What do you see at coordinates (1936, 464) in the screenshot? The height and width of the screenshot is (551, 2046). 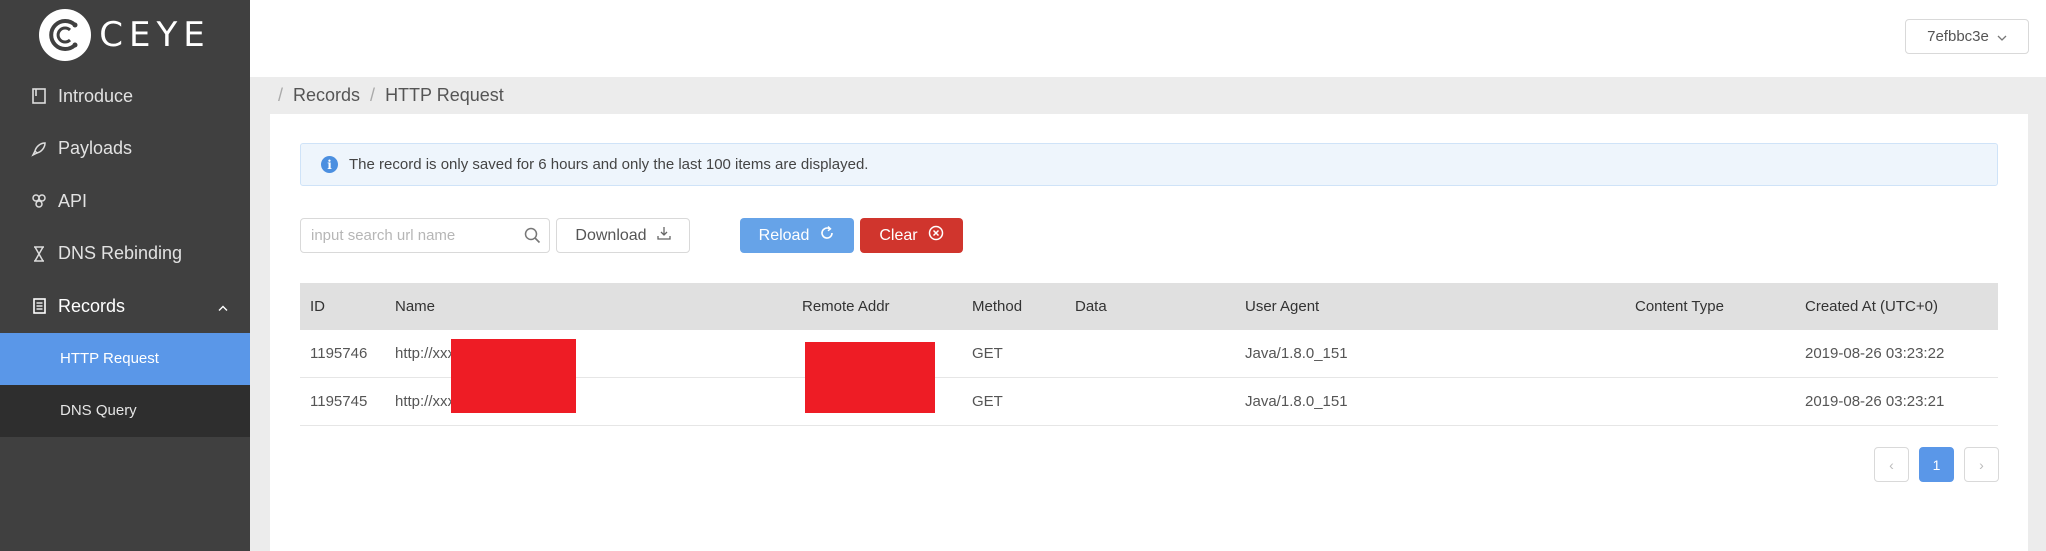 I see `pagination-page-1: 1` at bounding box center [1936, 464].